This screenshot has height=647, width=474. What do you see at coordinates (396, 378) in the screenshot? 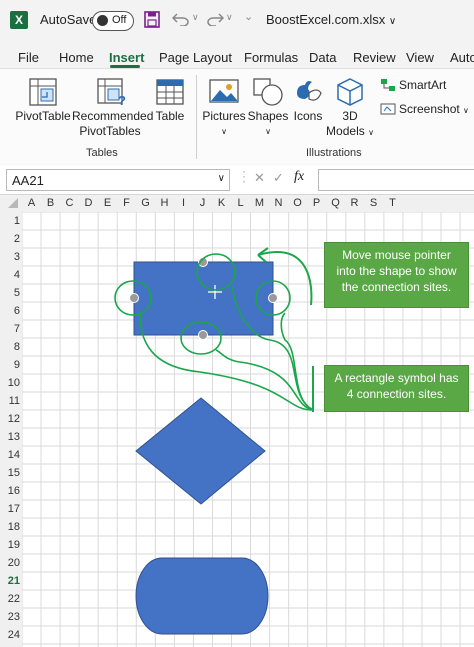
I see `callout-bottom-line1: A rectangle symbol has` at bounding box center [396, 378].